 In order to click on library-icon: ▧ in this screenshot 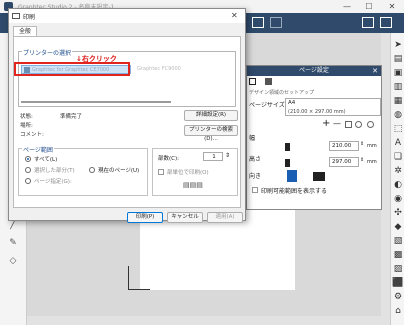, I will do `click(398, 241)`.